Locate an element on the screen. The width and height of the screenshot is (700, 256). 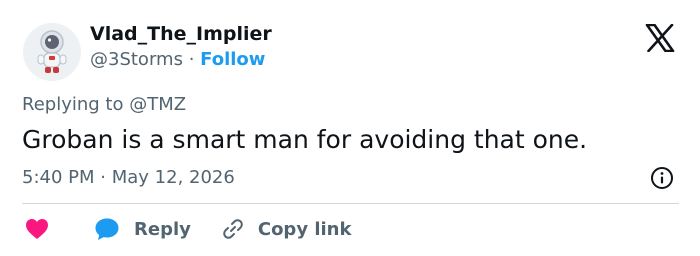
copy-link-button: Copy link is located at coordinates (286, 229).